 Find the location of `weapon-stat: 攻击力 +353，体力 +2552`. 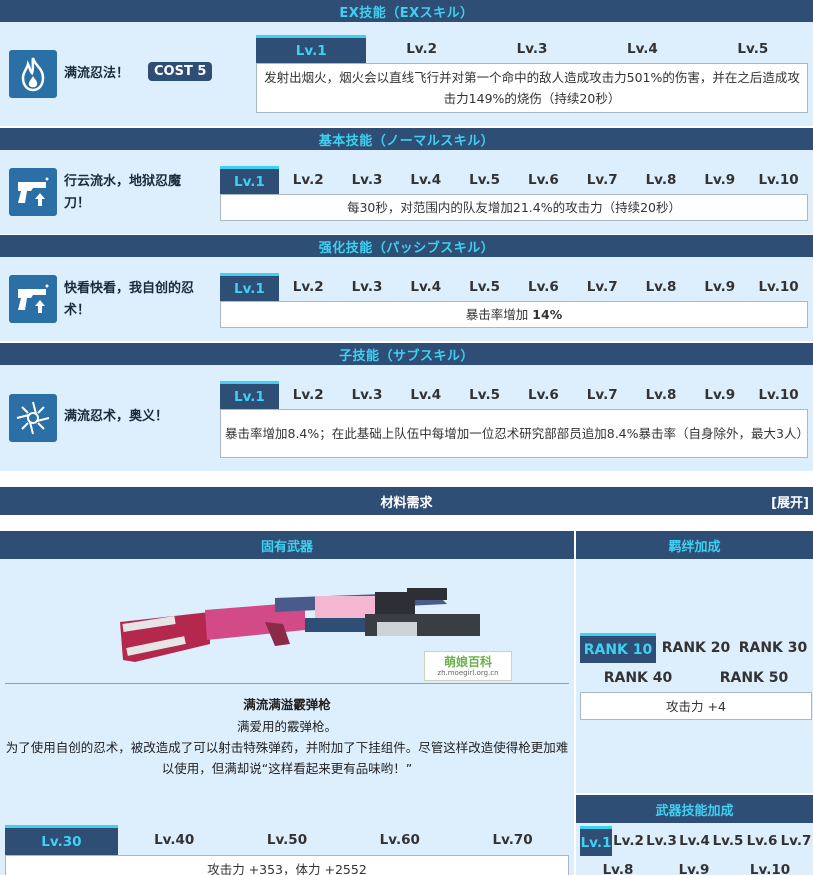

weapon-stat: 攻击力 +353，体力 +2552 is located at coordinates (287, 865).